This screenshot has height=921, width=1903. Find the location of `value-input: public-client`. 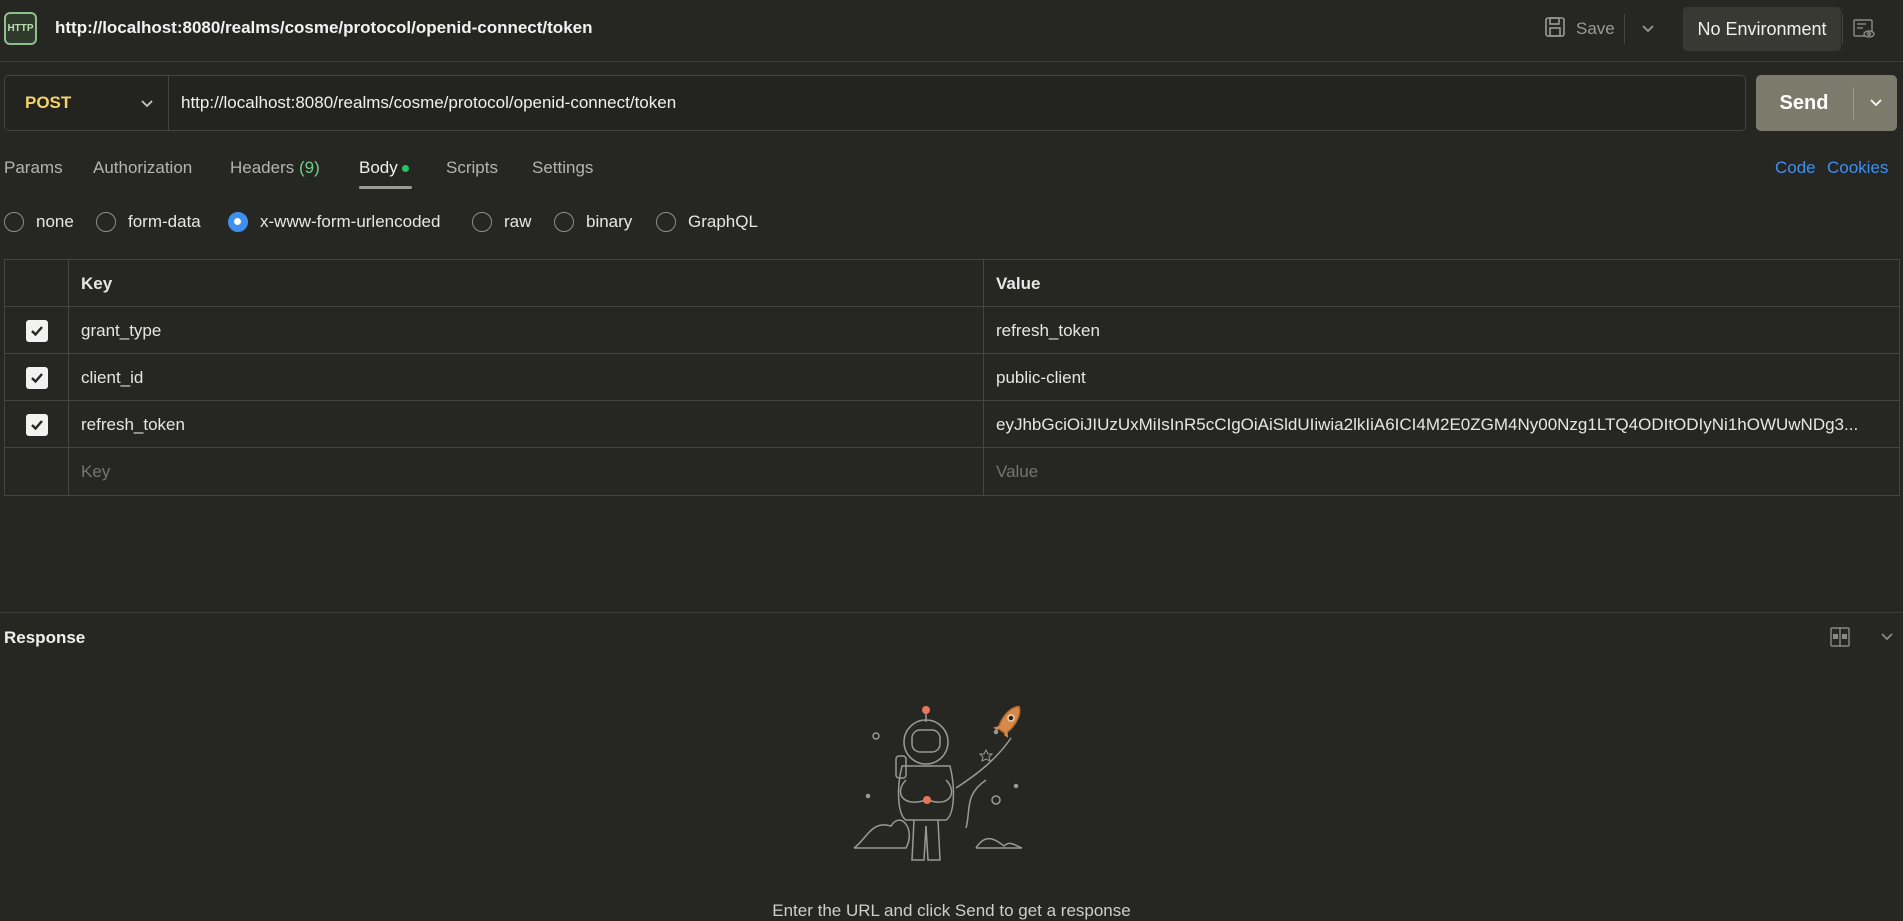

value-input: public-client is located at coordinates (1440, 377).